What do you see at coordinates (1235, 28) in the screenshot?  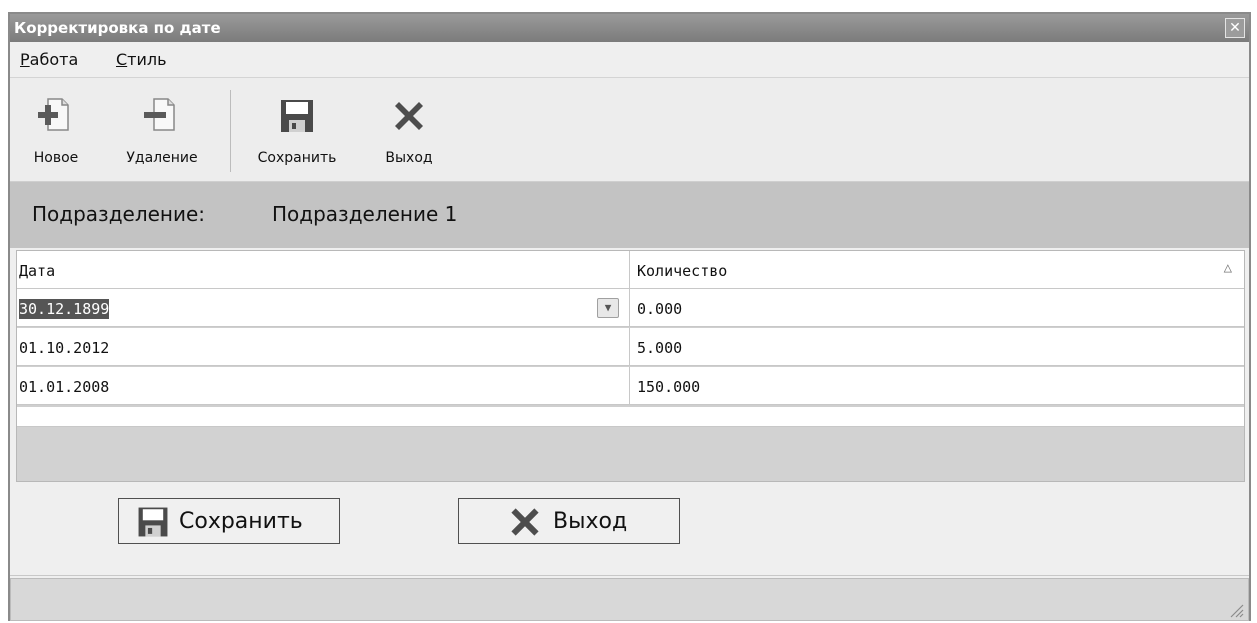 I see `close-button: ✕` at bounding box center [1235, 28].